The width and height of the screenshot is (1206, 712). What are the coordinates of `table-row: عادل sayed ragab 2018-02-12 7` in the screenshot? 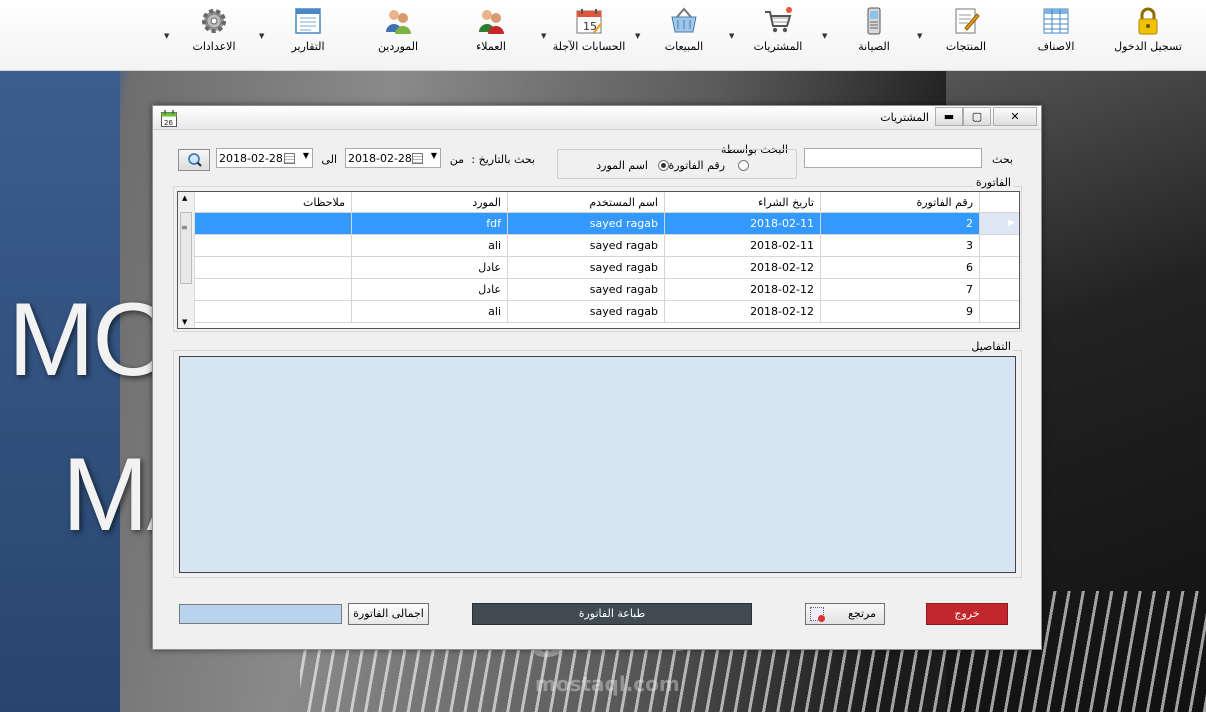 It's located at (607, 290).